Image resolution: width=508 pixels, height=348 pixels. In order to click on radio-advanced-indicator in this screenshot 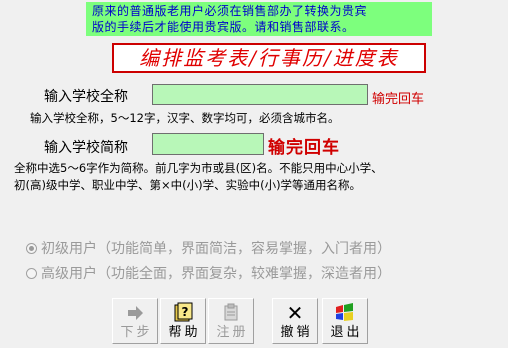, I will do `click(31, 273)`.